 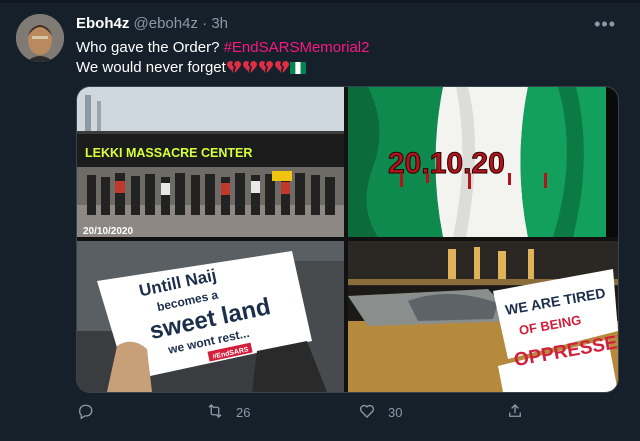 I want to click on lekki-protest-image: LEKKI MASSACRE CENTER 20/10/2020, so click(x=210, y=162).